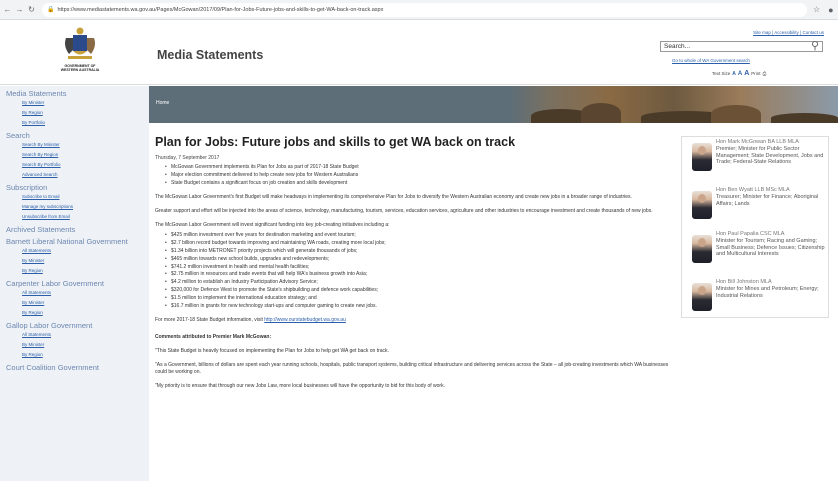 The height and width of the screenshot is (481, 838). I want to click on sidebar-section-archived: Archived Statements, so click(74, 228).